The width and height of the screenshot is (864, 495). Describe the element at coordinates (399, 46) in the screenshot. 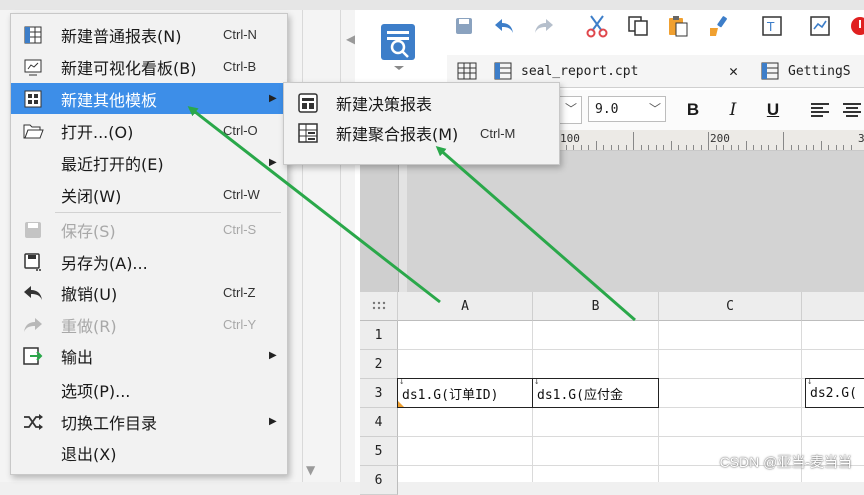

I see `template-preview-icon` at that location.